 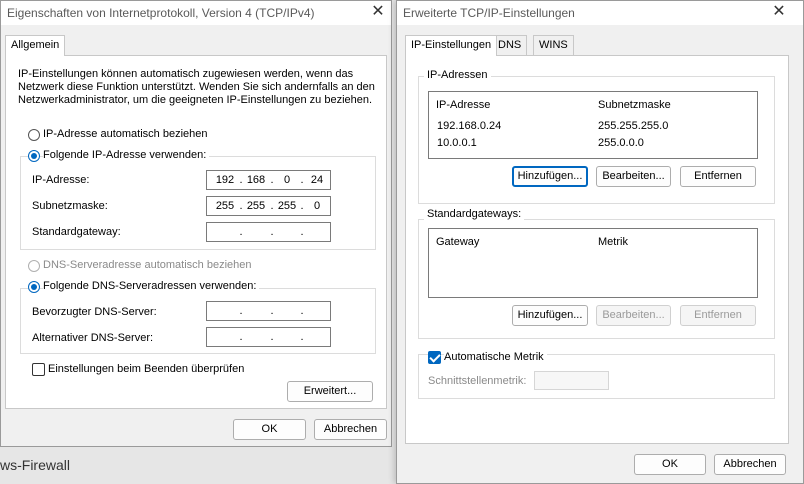 I want to click on remove-ip-button: Entfernen, so click(x=718, y=176).